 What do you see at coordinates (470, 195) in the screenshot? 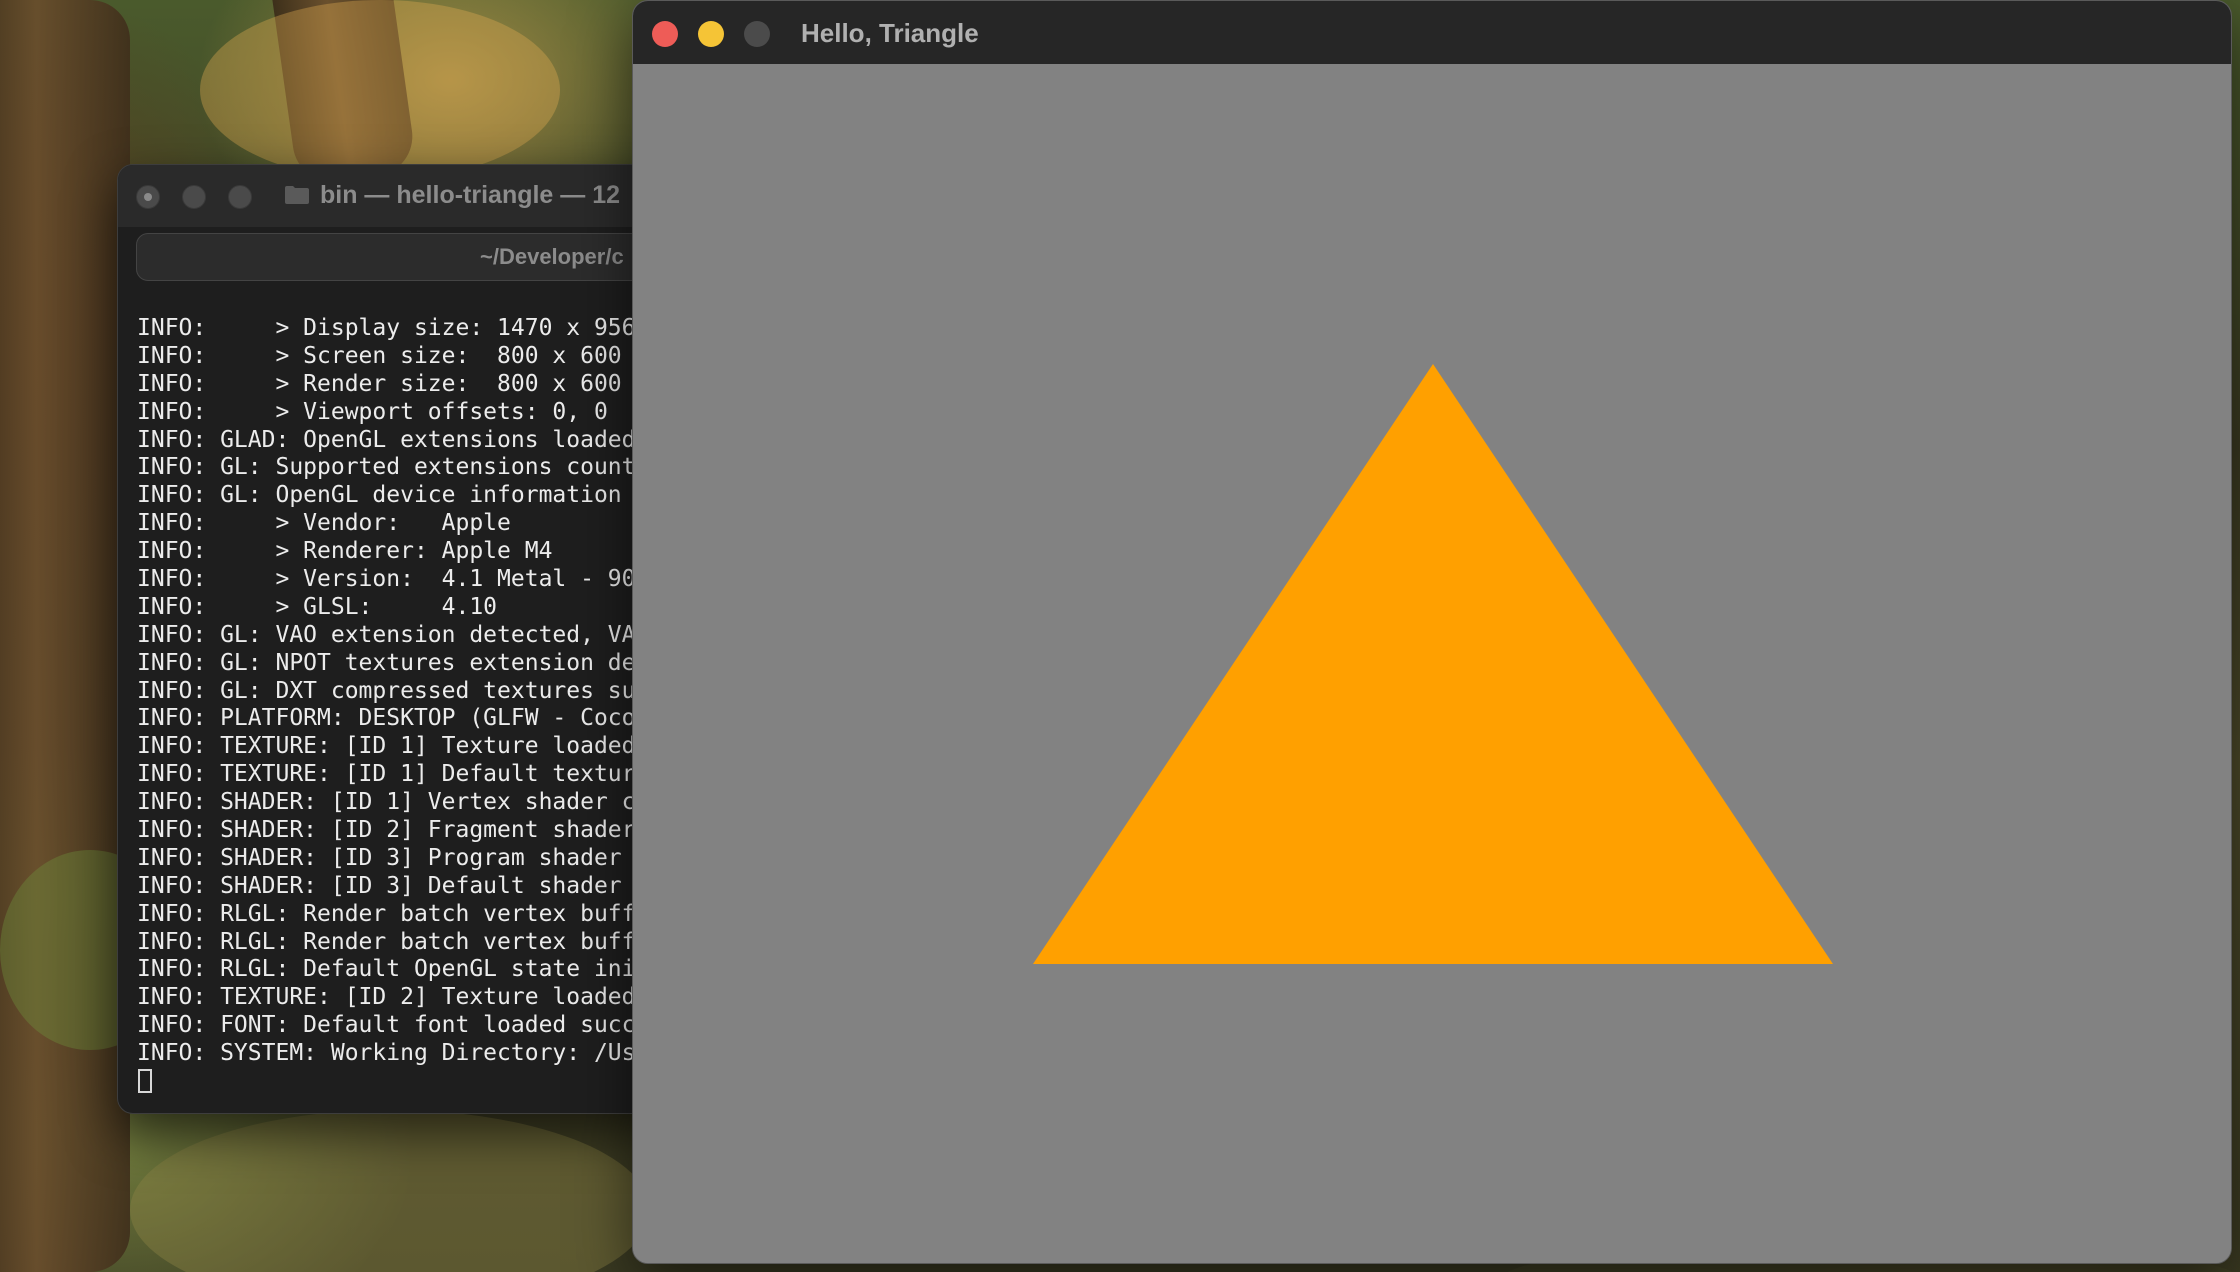
I see `terminal-title: bin — hello-triangle — 12` at bounding box center [470, 195].